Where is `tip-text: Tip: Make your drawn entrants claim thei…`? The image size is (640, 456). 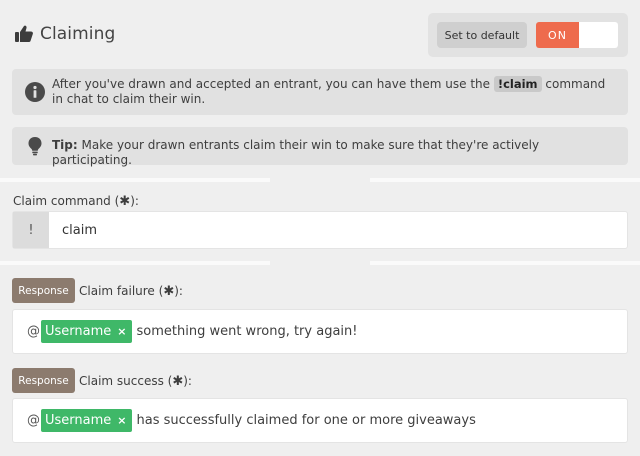
tip-text: Tip: Make your drawn entrants claim thei… is located at coordinates (333, 153).